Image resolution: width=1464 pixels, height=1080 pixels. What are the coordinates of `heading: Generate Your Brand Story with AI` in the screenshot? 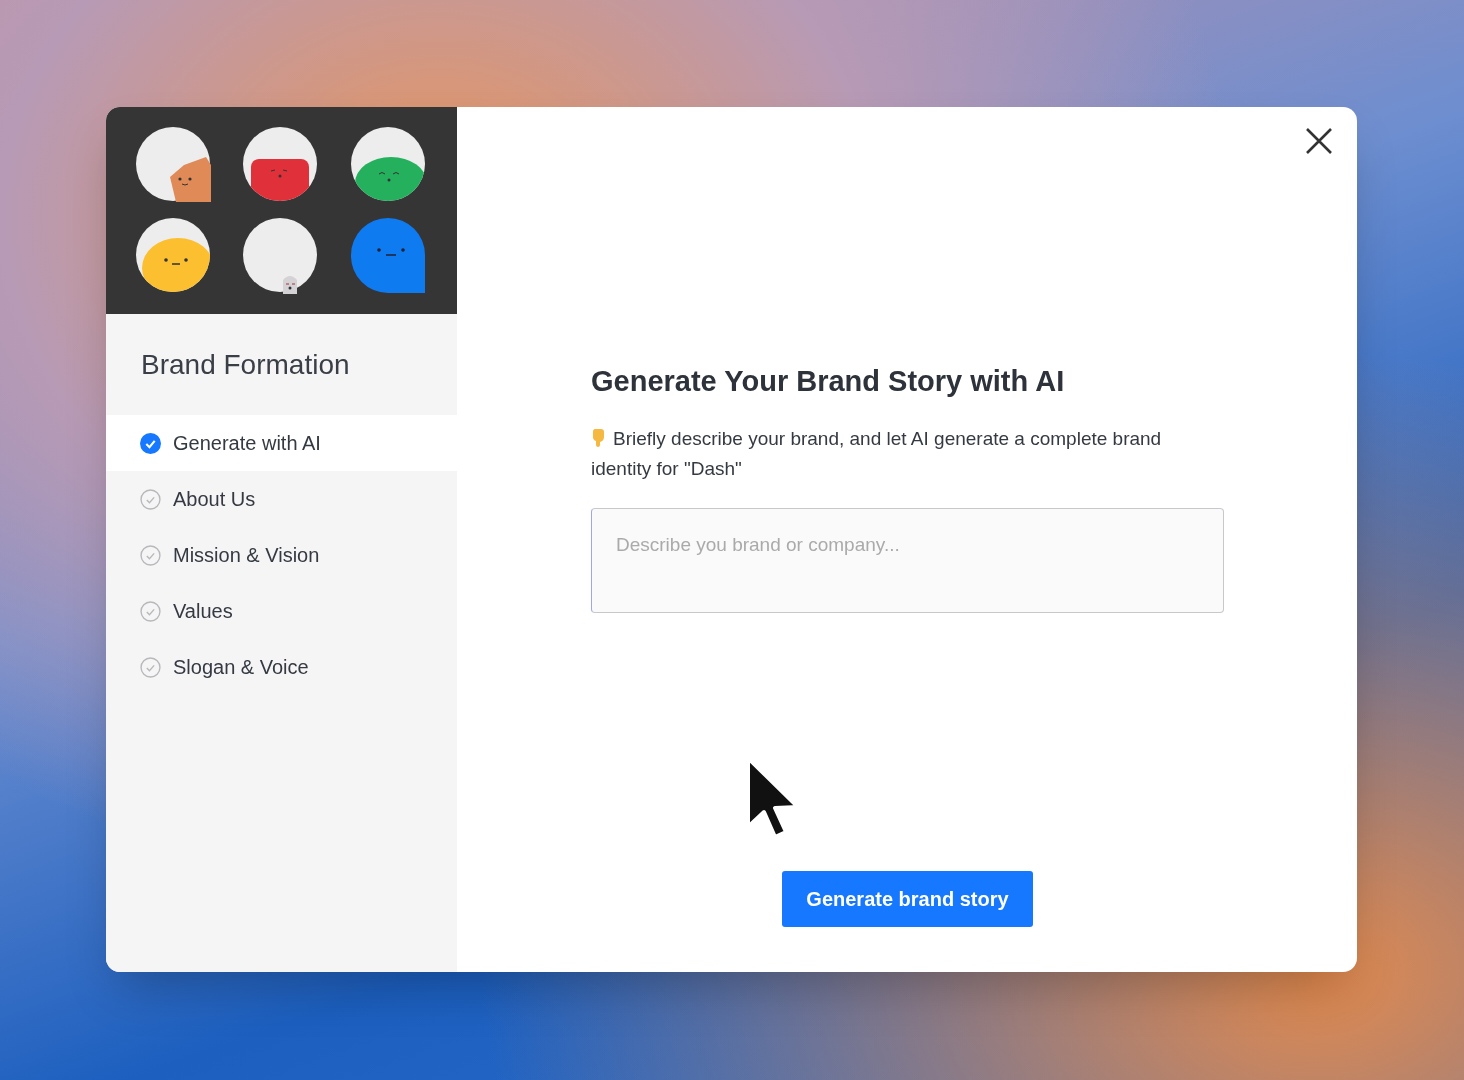 It's located at (828, 381).